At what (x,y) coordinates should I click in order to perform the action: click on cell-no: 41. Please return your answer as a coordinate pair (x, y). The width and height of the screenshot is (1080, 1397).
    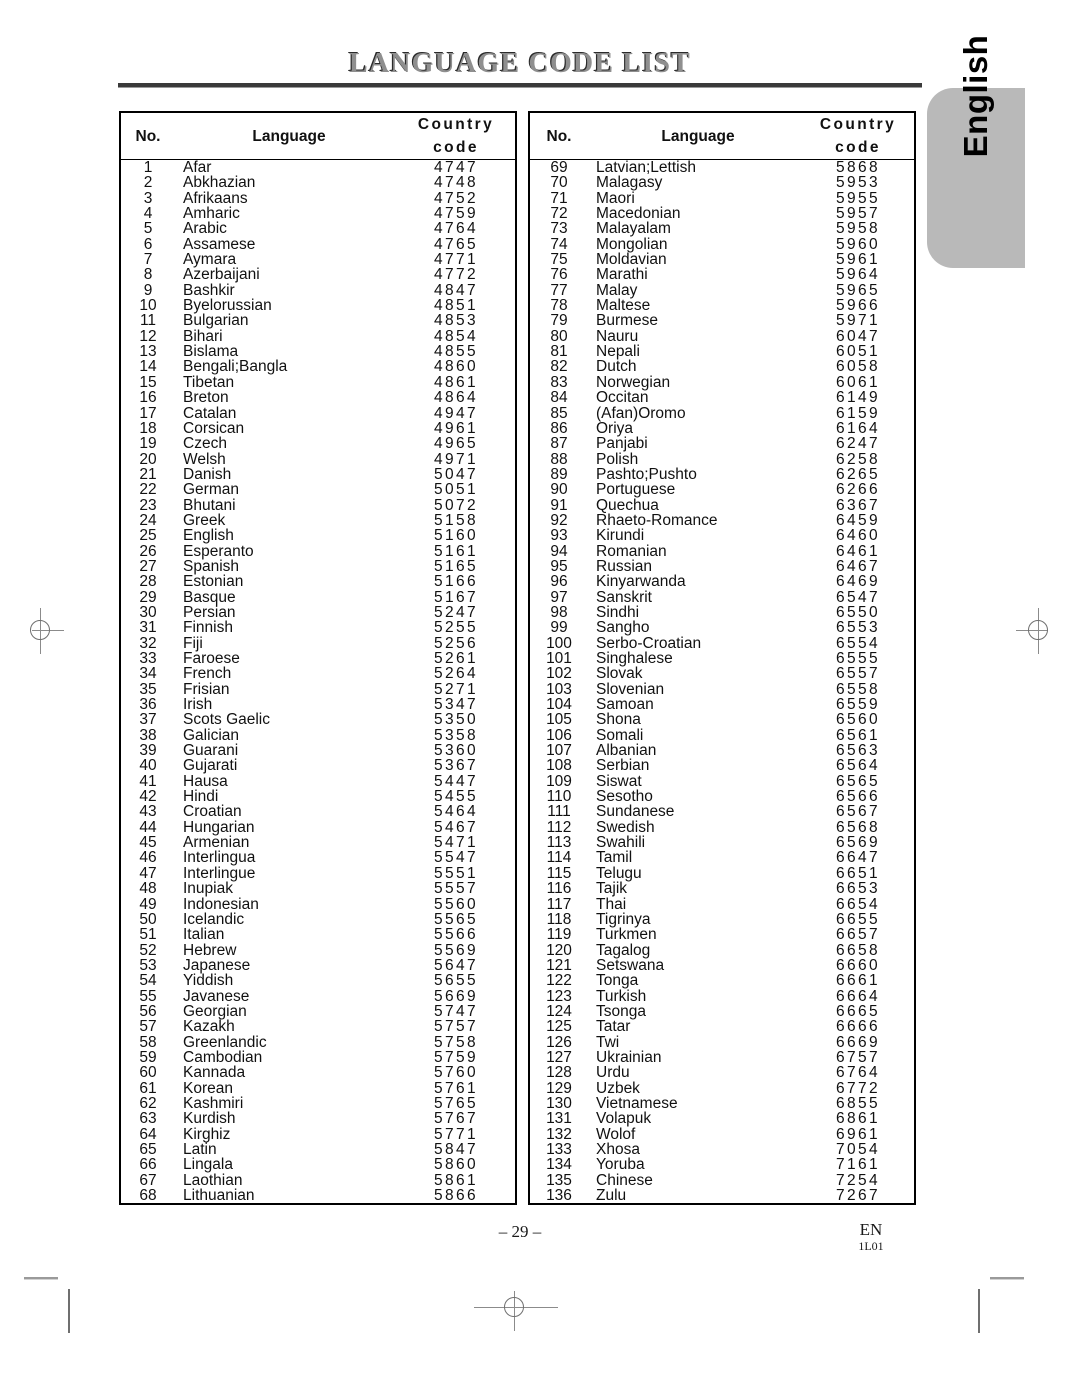
    Looking at the image, I should click on (148, 781).